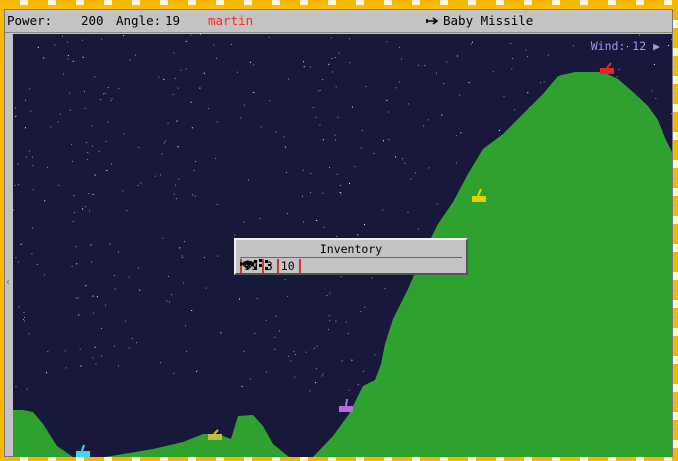  I want to click on weapon-name: Baby Missile, so click(488, 21).